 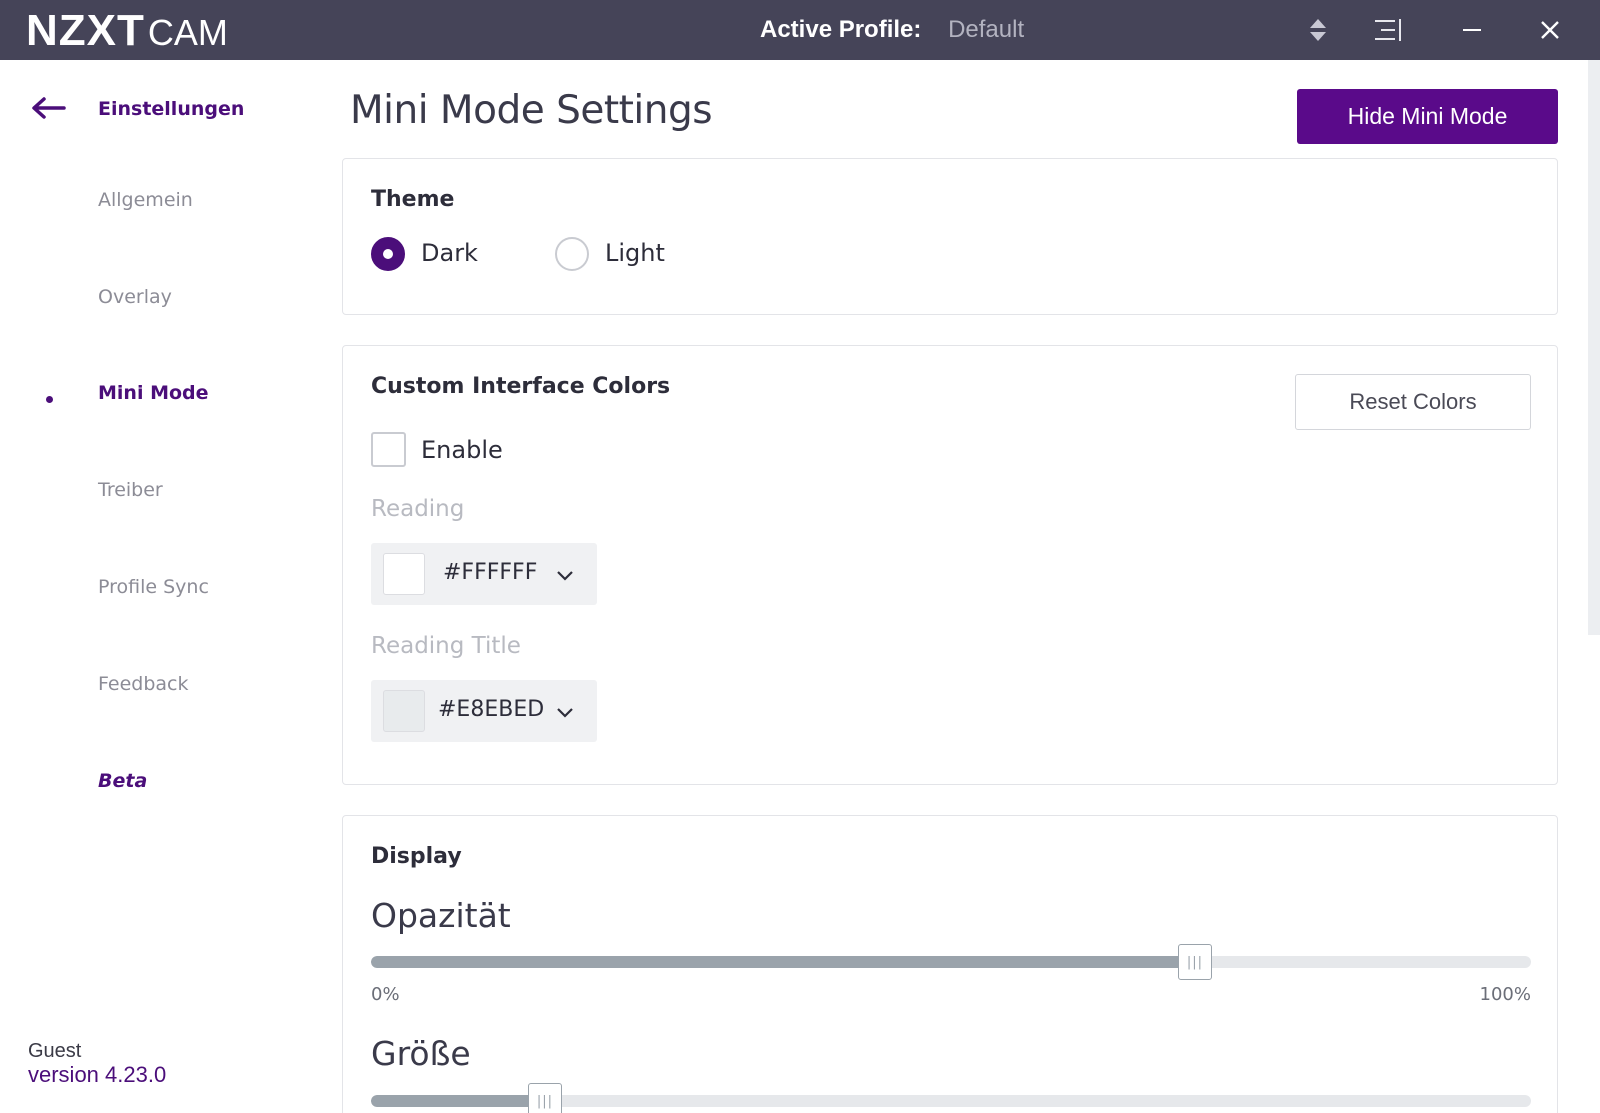 What do you see at coordinates (446, 646) in the screenshot?
I see `reading-title-label: Reading Title` at bounding box center [446, 646].